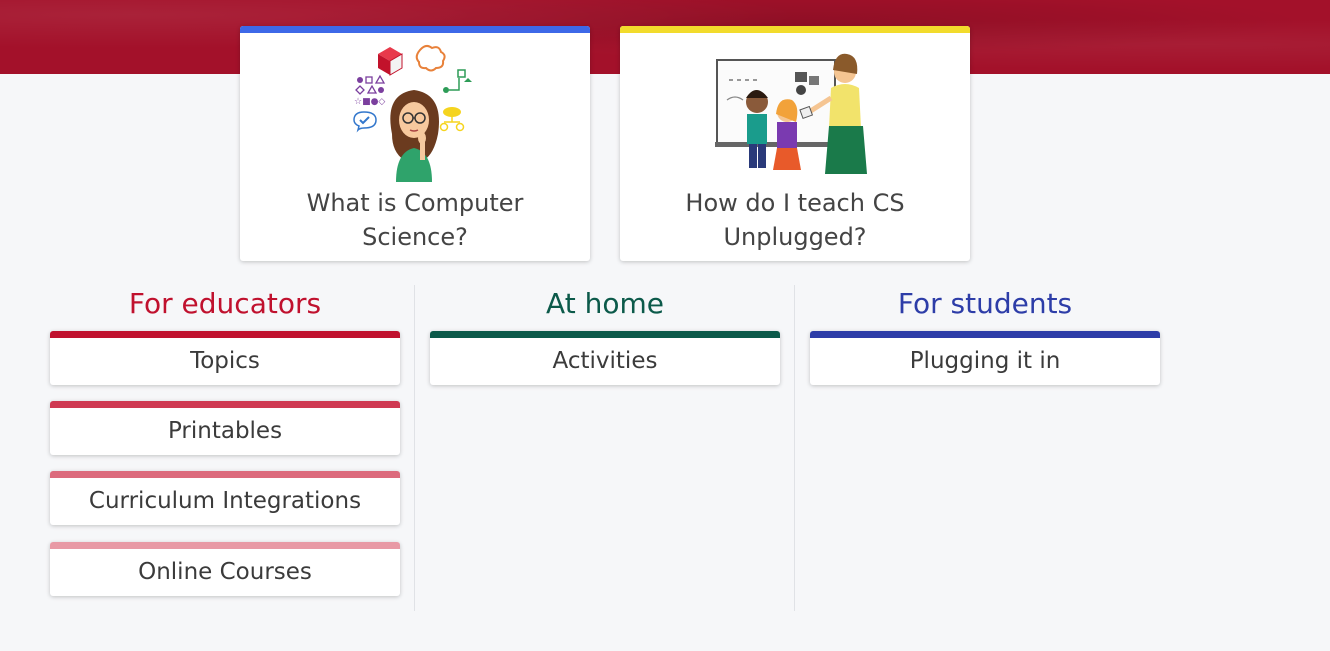 Image resolution: width=1330 pixels, height=651 pixels. Describe the element at coordinates (791, 113) in the screenshot. I see `teacher-students-illustration` at that location.